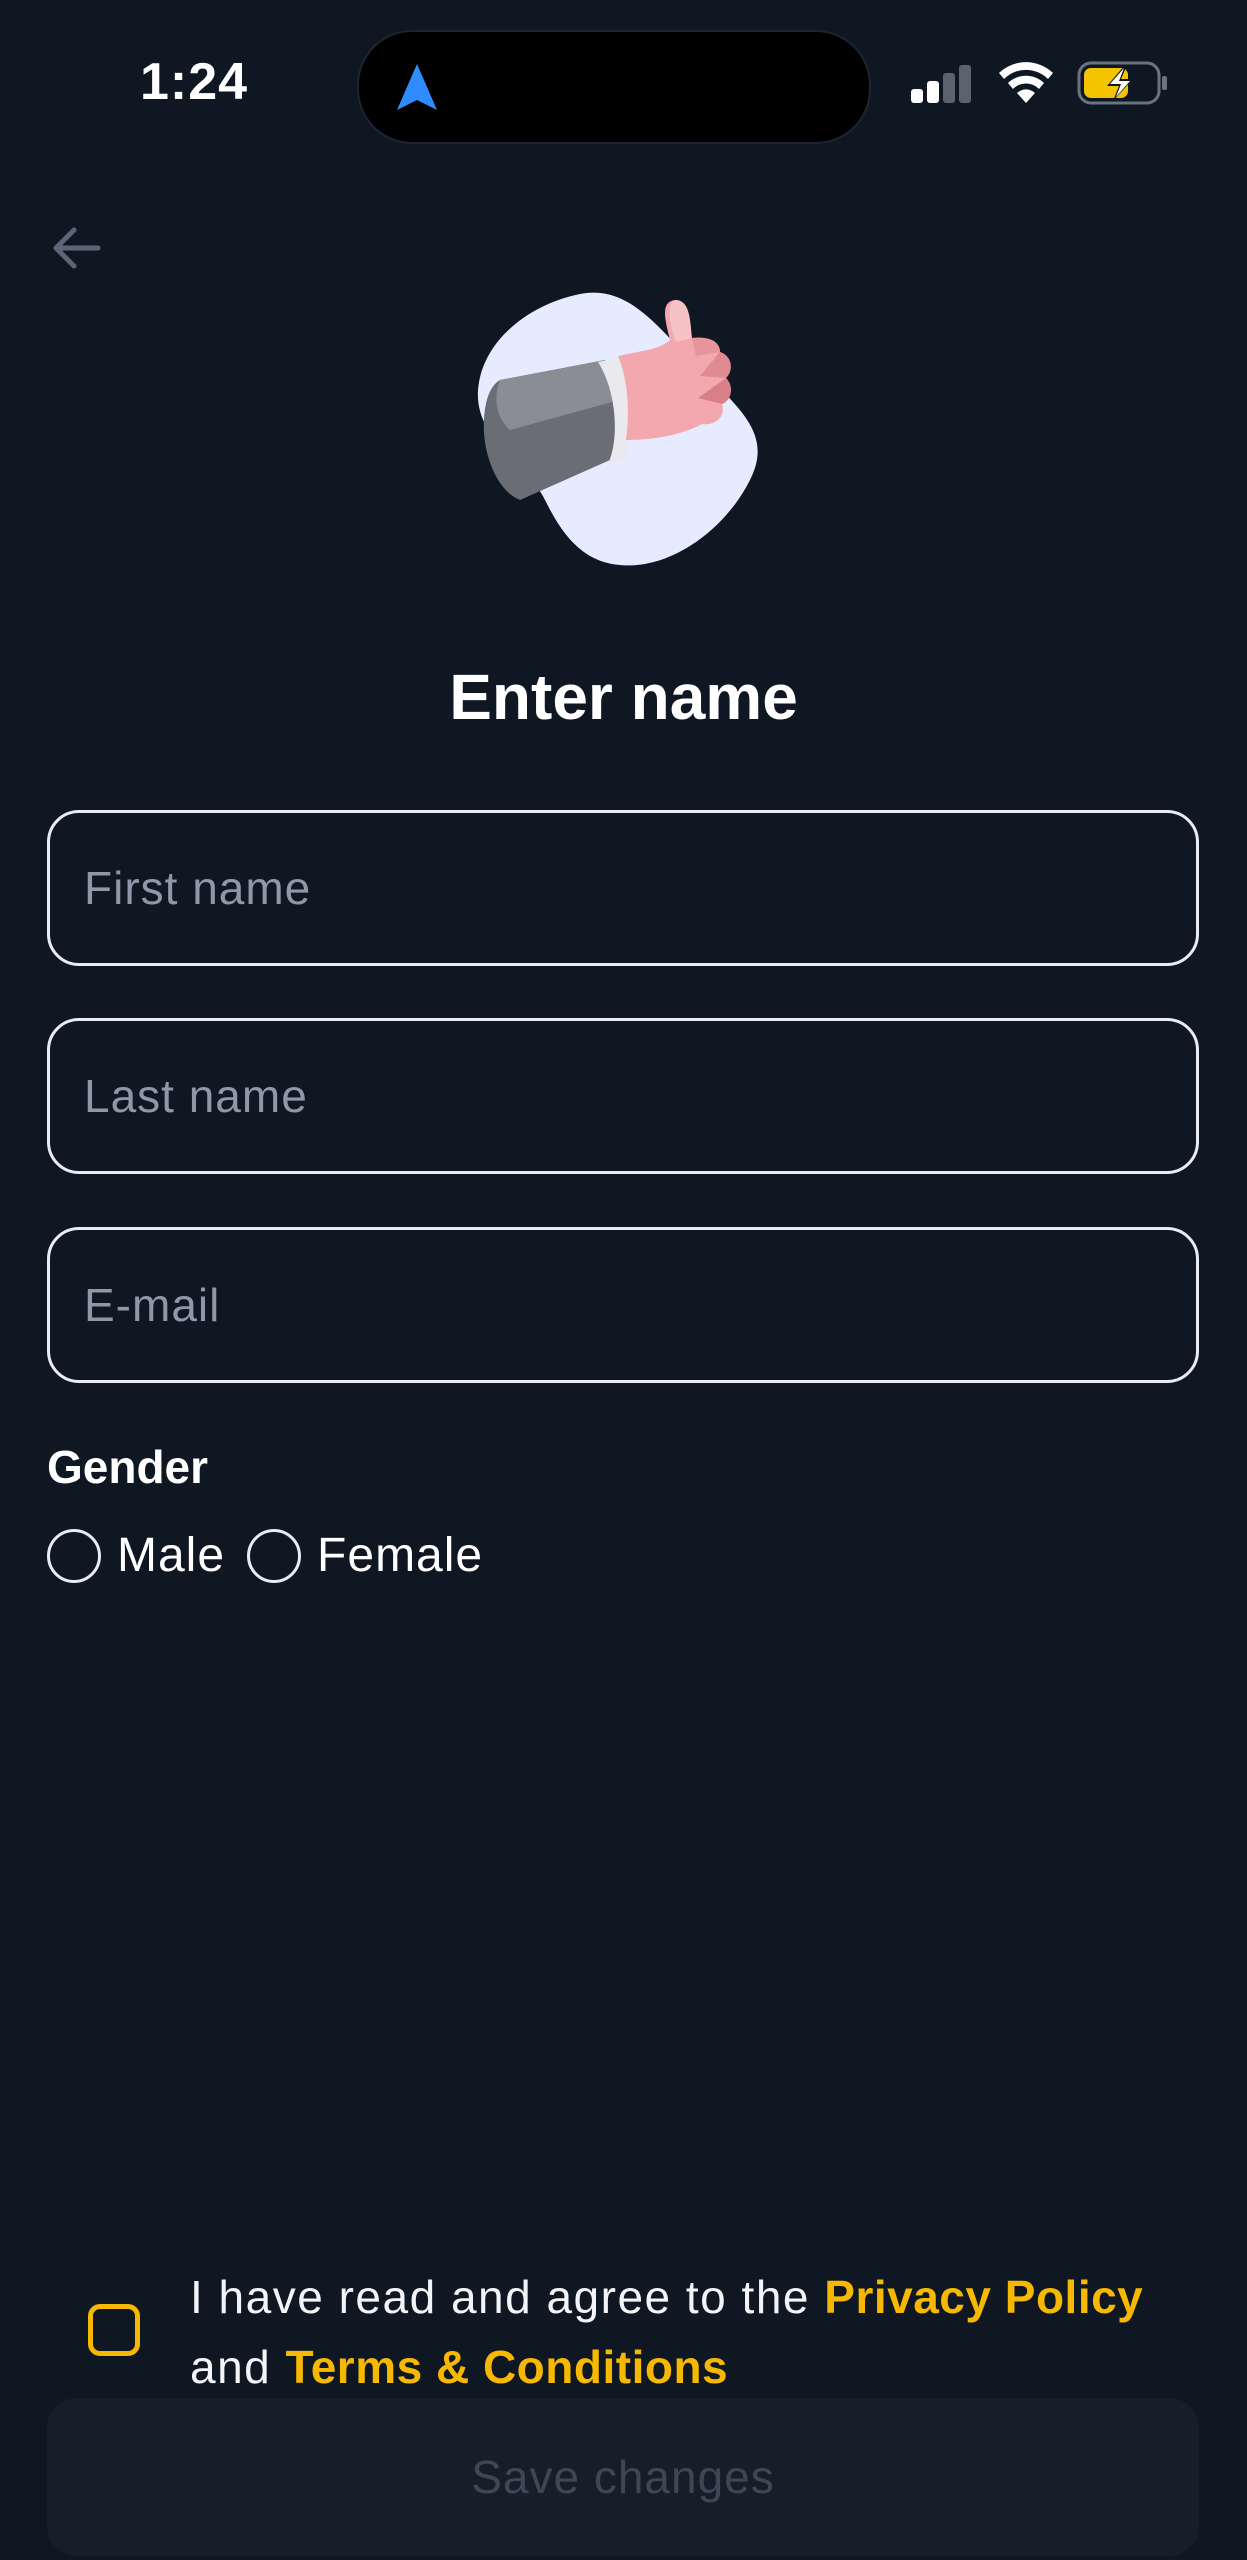 The height and width of the screenshot is (2560, 1247). I want to click on signal-icon, so click(941, 84).